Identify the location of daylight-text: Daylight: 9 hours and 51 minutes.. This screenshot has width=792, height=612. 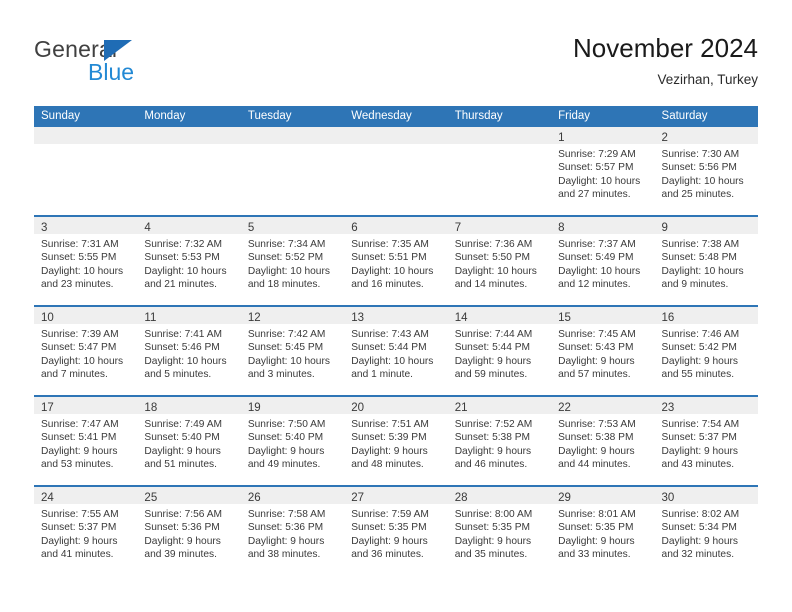
(182, 458).